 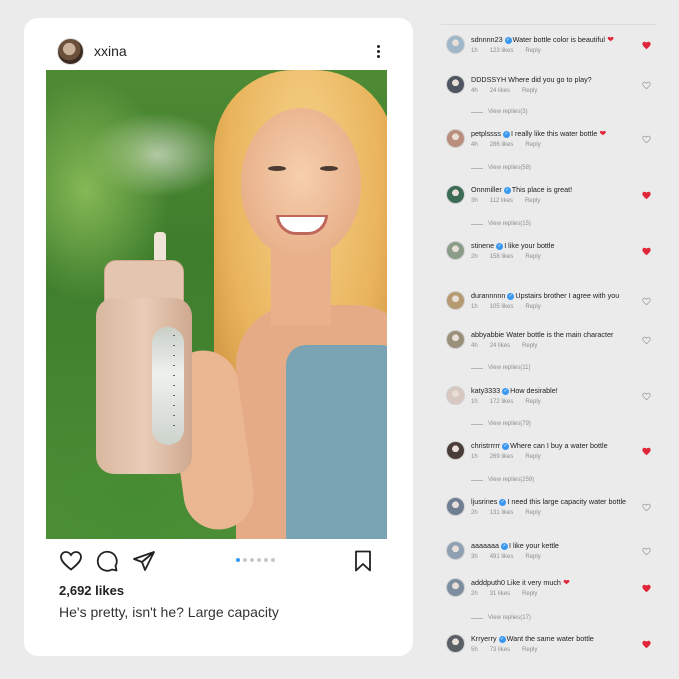 What do you see at coordinates (487, 39) in the screenshot?
I see `comment-username: sdnnnn23` at bounding box center [487, 39].